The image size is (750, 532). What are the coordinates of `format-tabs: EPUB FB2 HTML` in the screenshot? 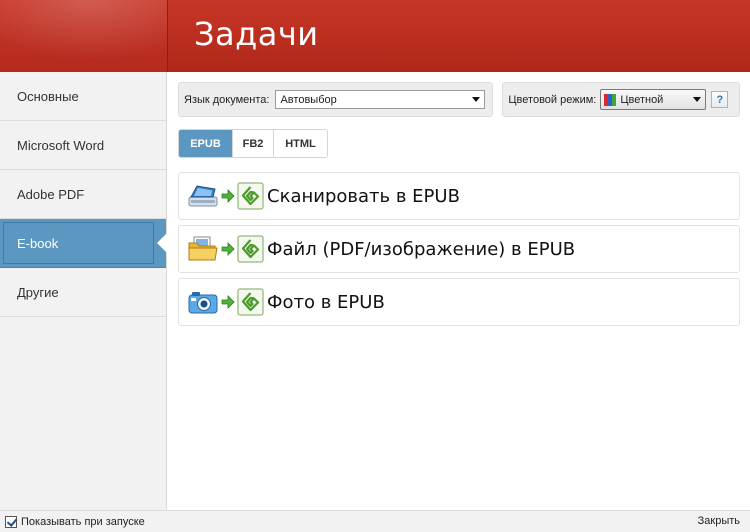 It's located at (253, 143).